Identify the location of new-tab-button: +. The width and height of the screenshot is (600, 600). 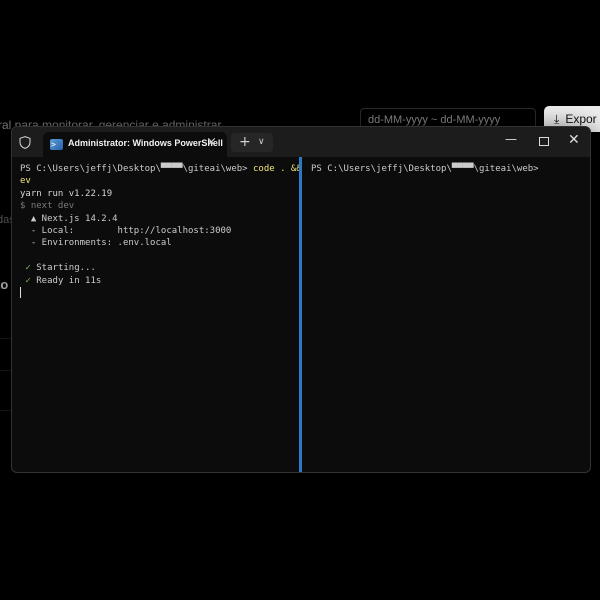
(245, 142).